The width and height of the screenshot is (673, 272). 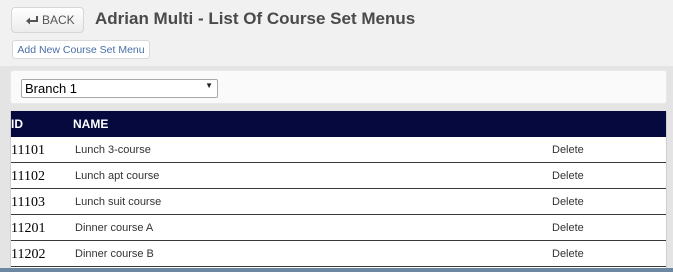 I want to click on table-row: 11101 Lunch 3-course Delete, so click(x=338, y=150).